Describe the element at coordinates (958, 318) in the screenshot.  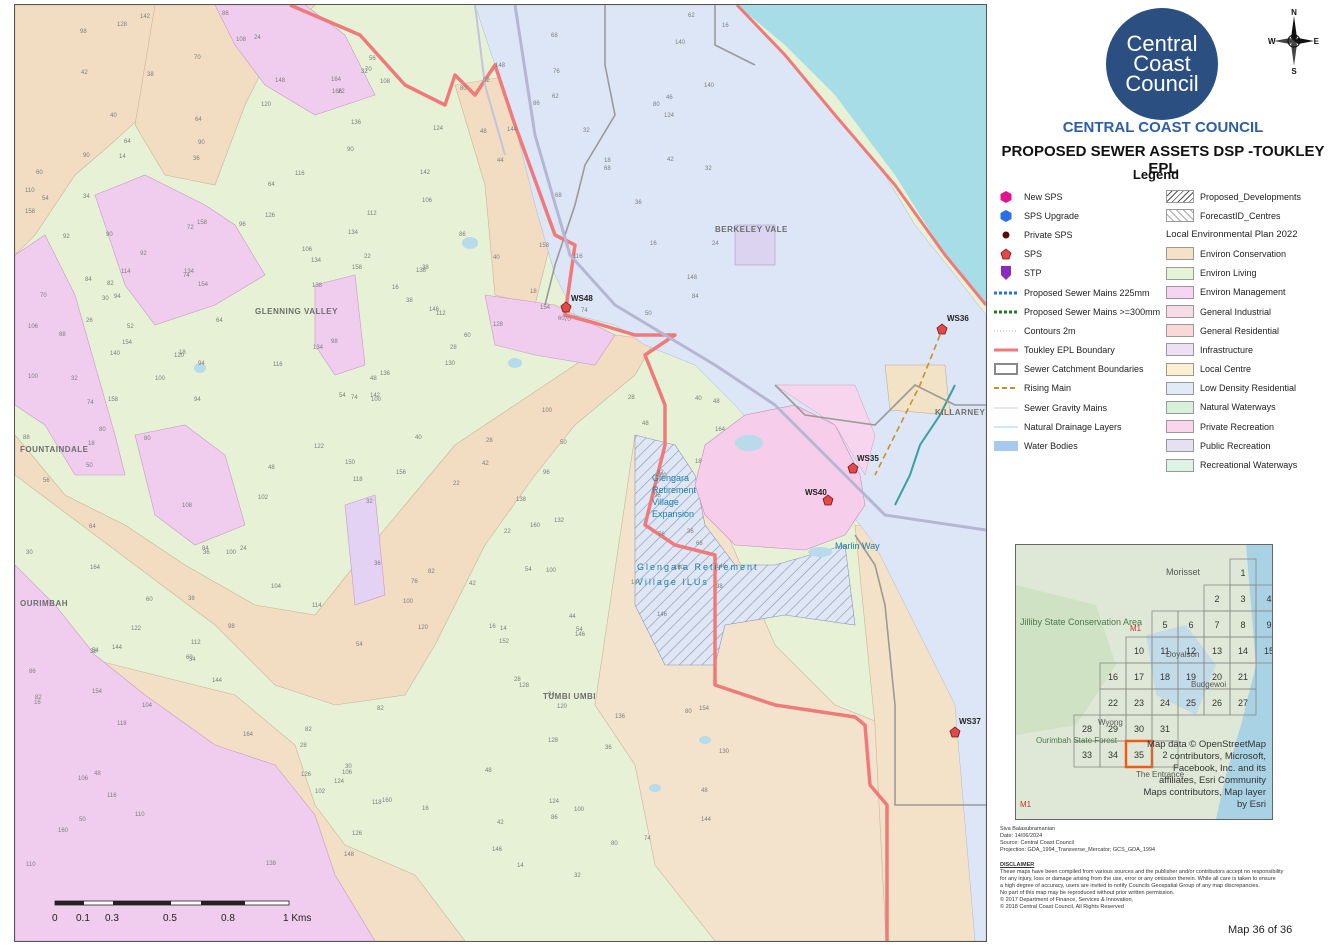
I see `svg-text: WS36` at that location.